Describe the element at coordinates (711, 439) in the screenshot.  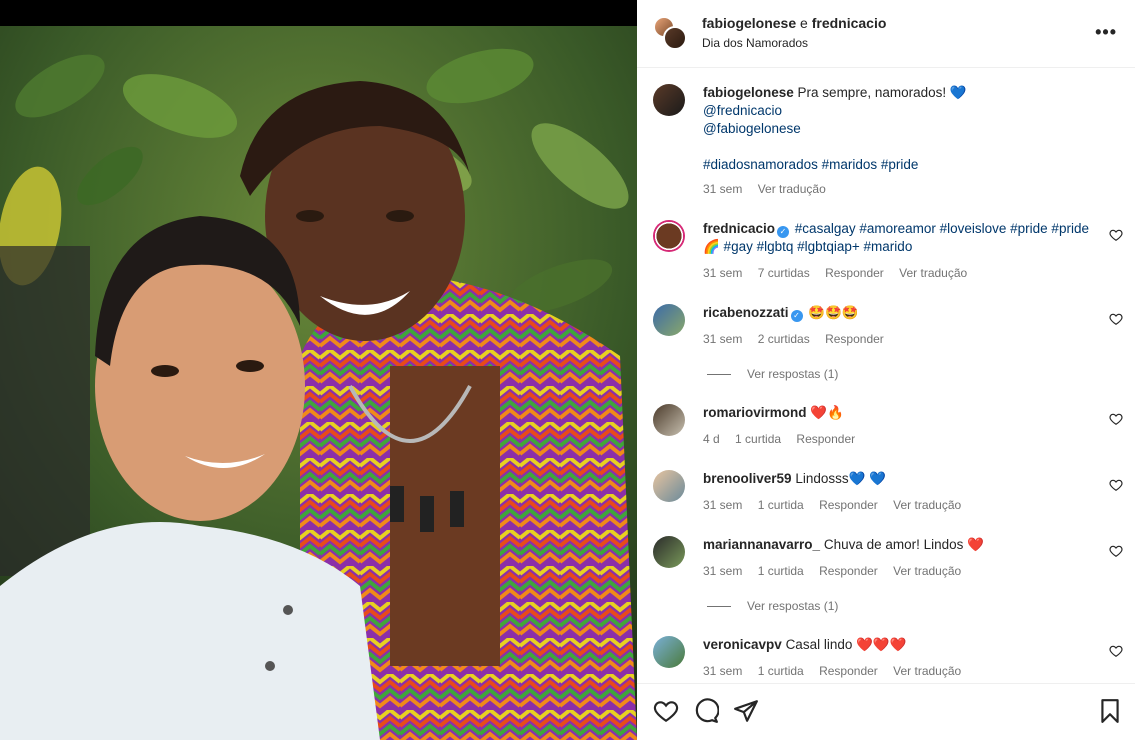
I see `timestamp: 4 d` at that location.